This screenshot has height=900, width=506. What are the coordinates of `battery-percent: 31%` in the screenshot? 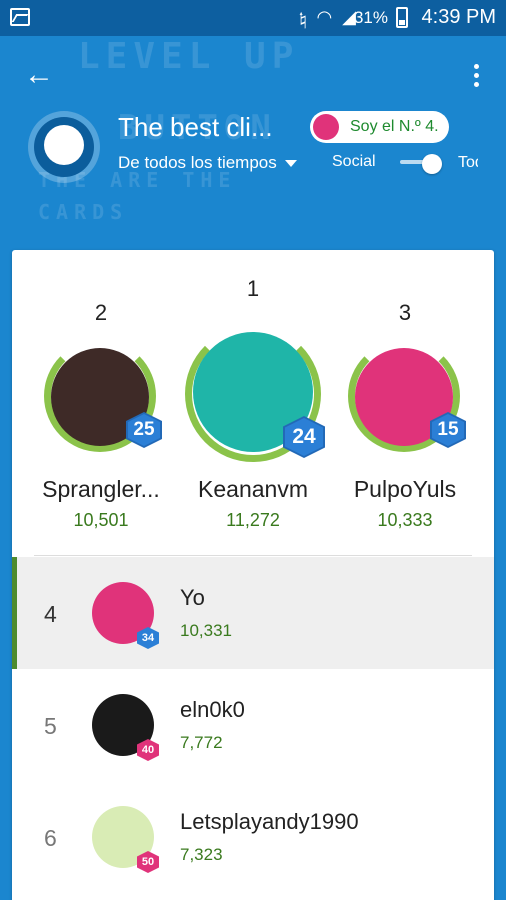 It's located at (370, 17).